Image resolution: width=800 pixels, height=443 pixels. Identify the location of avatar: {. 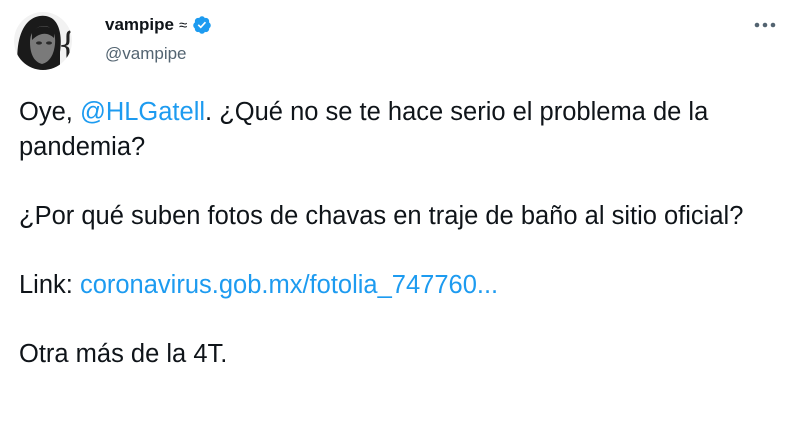
(43, 41).